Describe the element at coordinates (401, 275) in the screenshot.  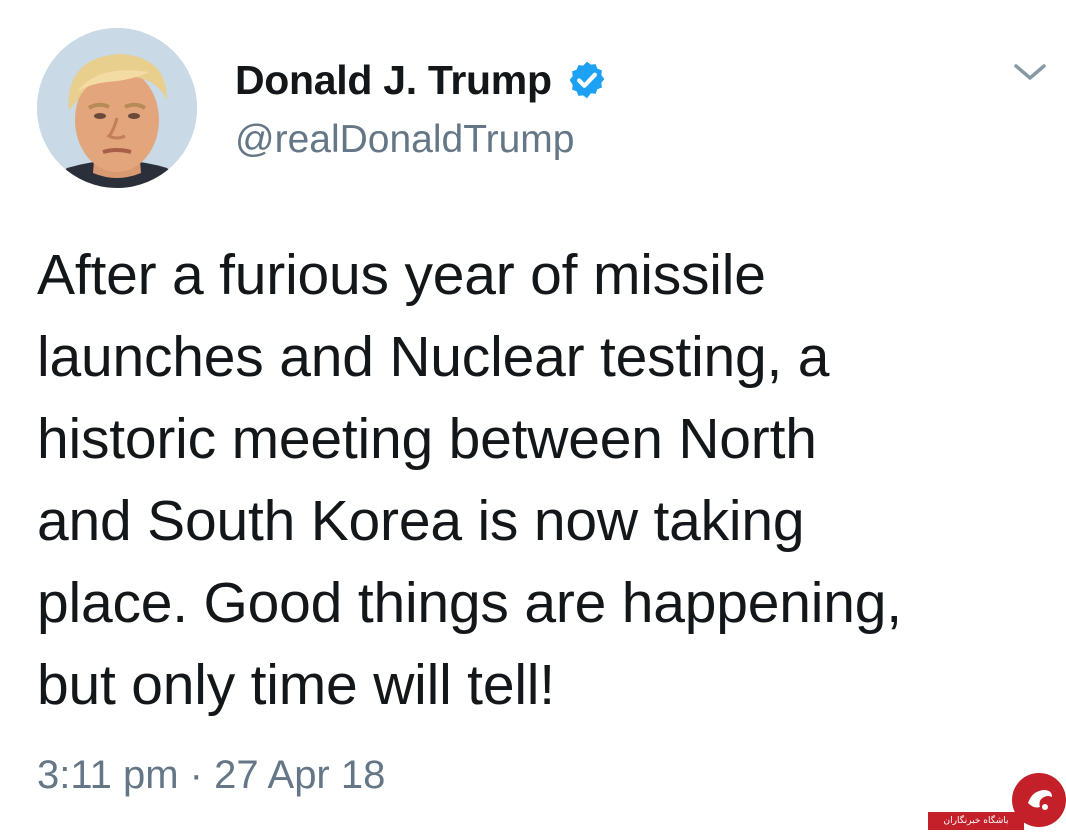
I see `tweet-text-line: After a furious year of missile` at that location.